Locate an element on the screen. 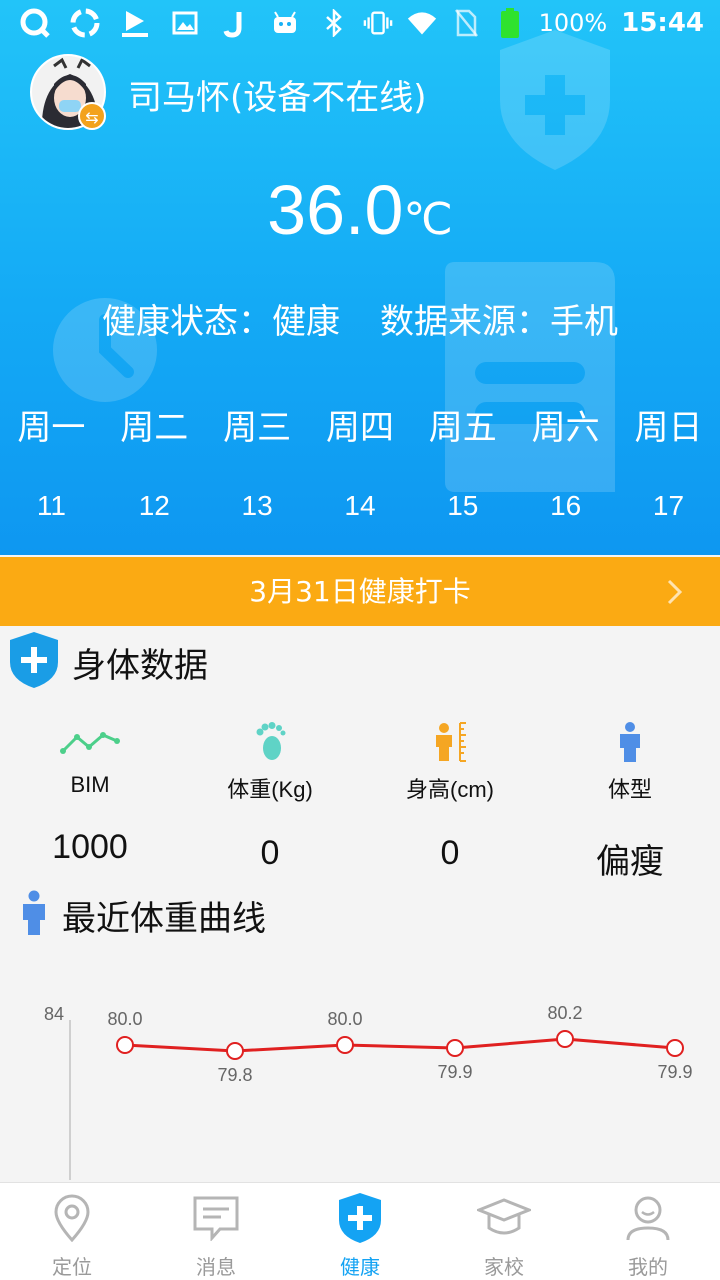 This screenshot has width=720, height=1280. health-shield-icon is located at coordinates (360, 1218).